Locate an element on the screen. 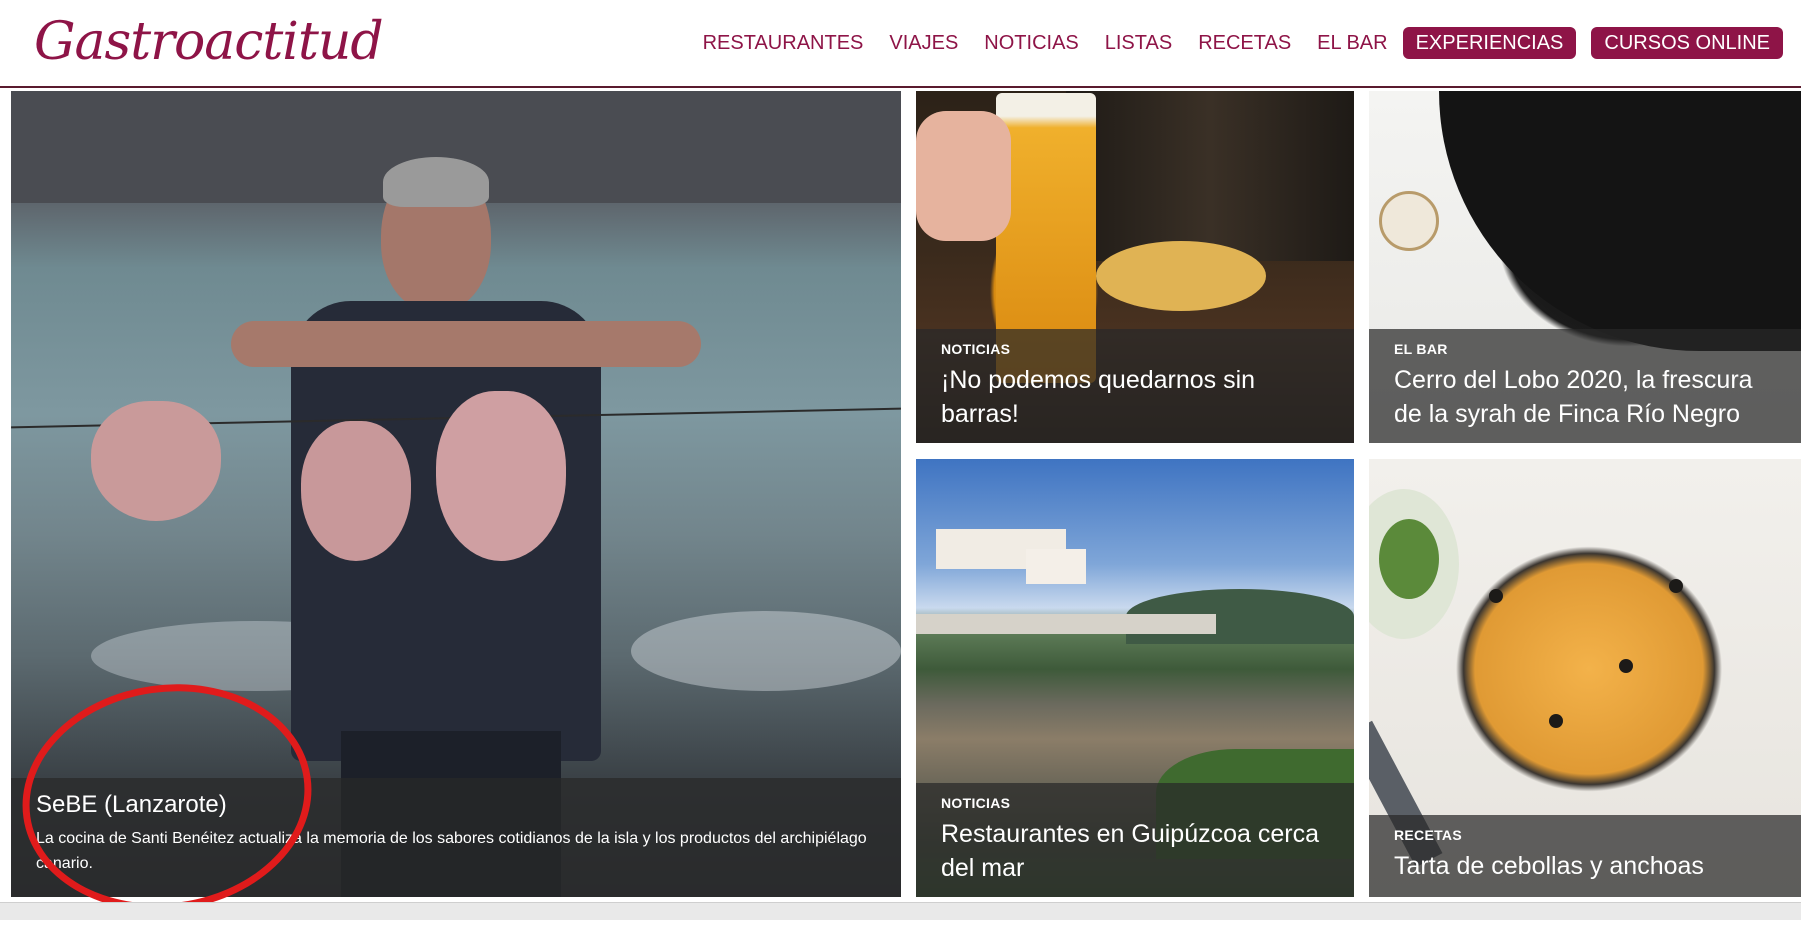 The height and width of the screenshot is (929, 1801). experiencias-button: EXPERIENCIAS is located at coordinates (1489, 43).